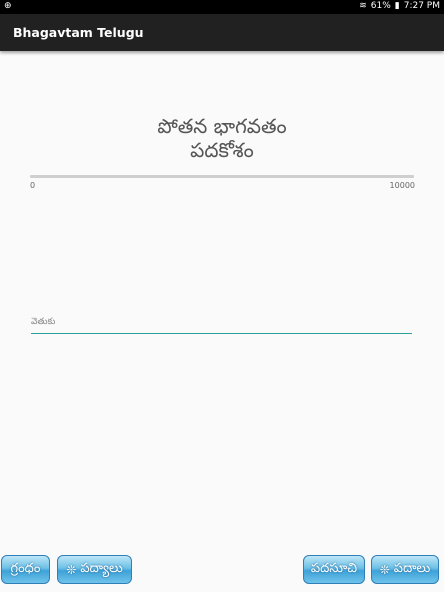 The width and height of the screenshot is (444, 592). What do you see at coordinates (33, 185) in the screenshot?
I see `slider-min-label: 0` at bounding box center [33, 185].